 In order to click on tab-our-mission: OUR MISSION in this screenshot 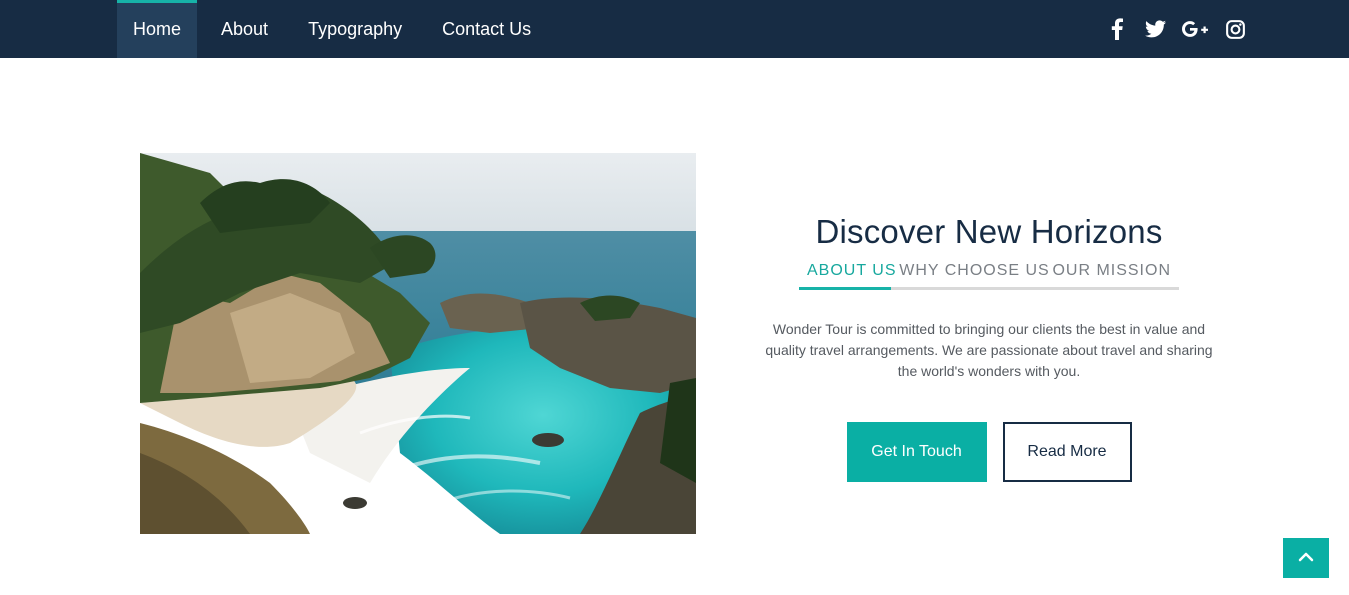, I will do `click(1111, 274)`.